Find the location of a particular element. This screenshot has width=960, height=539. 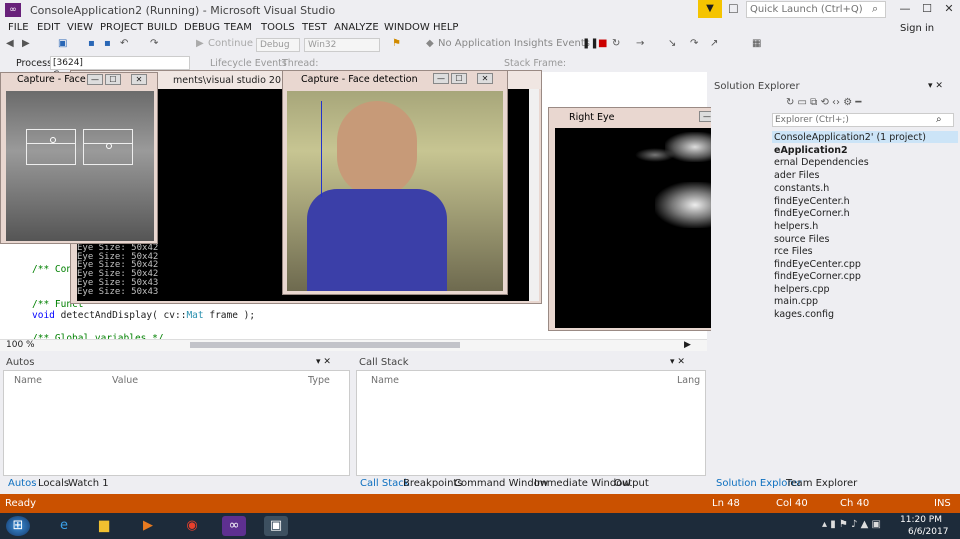

solution-search-input: Explorer (Ctrl+;) is located at coordinates (863, 120).